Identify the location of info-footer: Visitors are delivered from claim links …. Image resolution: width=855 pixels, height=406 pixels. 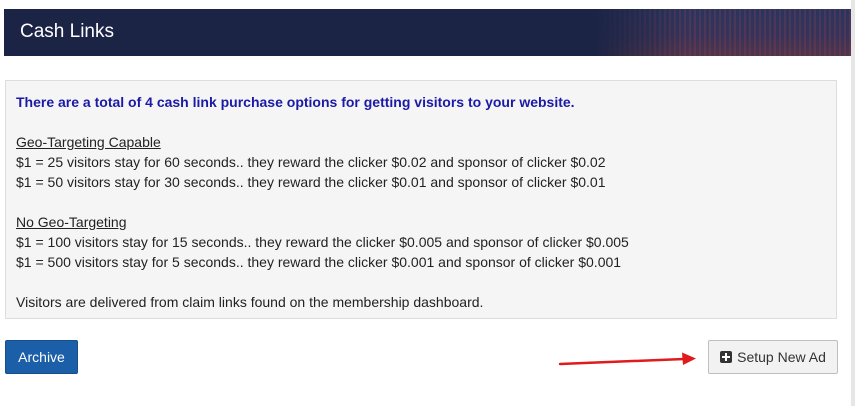
(250, 302).